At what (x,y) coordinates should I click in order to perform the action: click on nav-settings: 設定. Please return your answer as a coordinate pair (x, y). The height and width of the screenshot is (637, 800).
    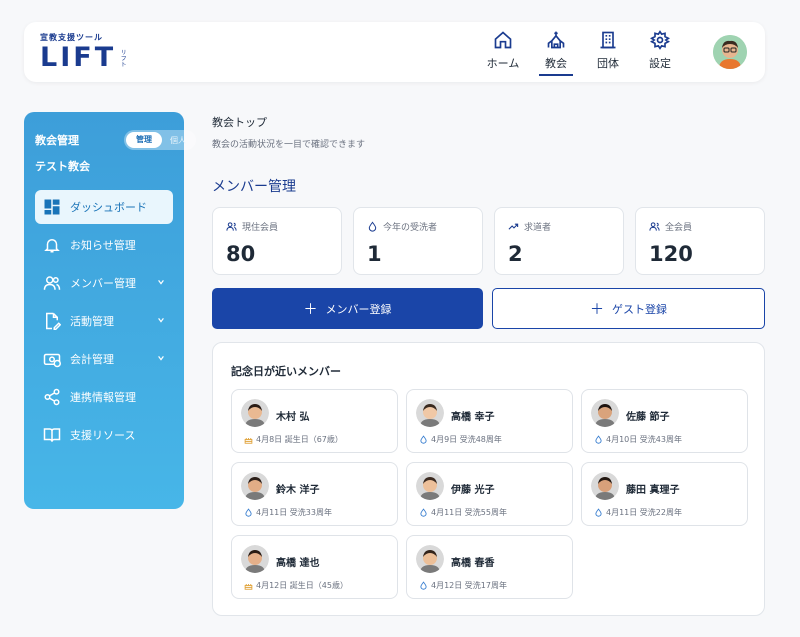
    Looking at the image, I should click on (660, 53).